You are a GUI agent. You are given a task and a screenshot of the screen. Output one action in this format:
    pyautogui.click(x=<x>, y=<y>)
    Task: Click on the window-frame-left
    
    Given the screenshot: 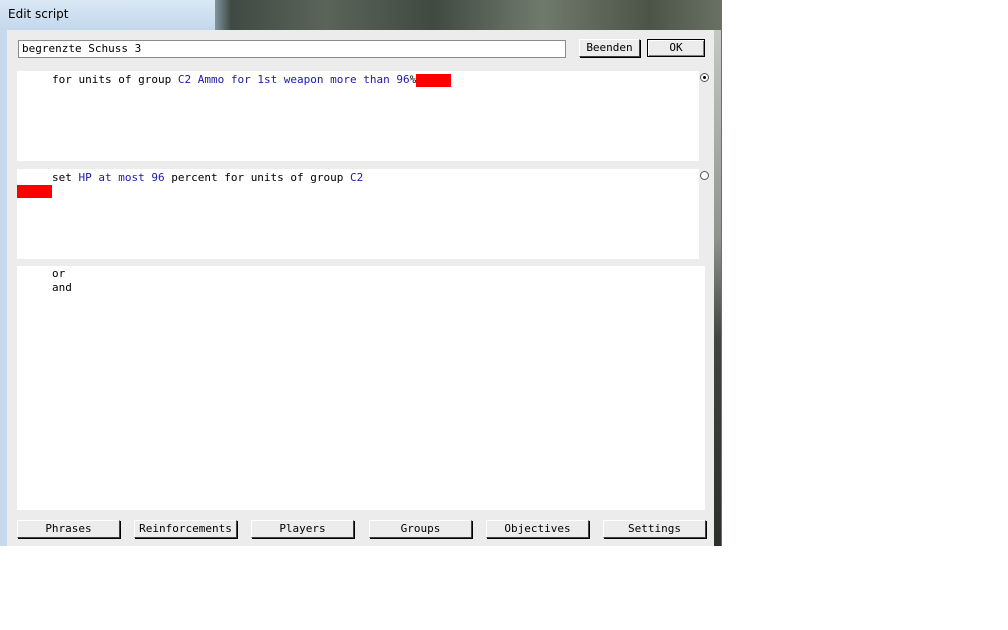 What is the action you would take?
    pyautogui.click(x=3, y=288)
    